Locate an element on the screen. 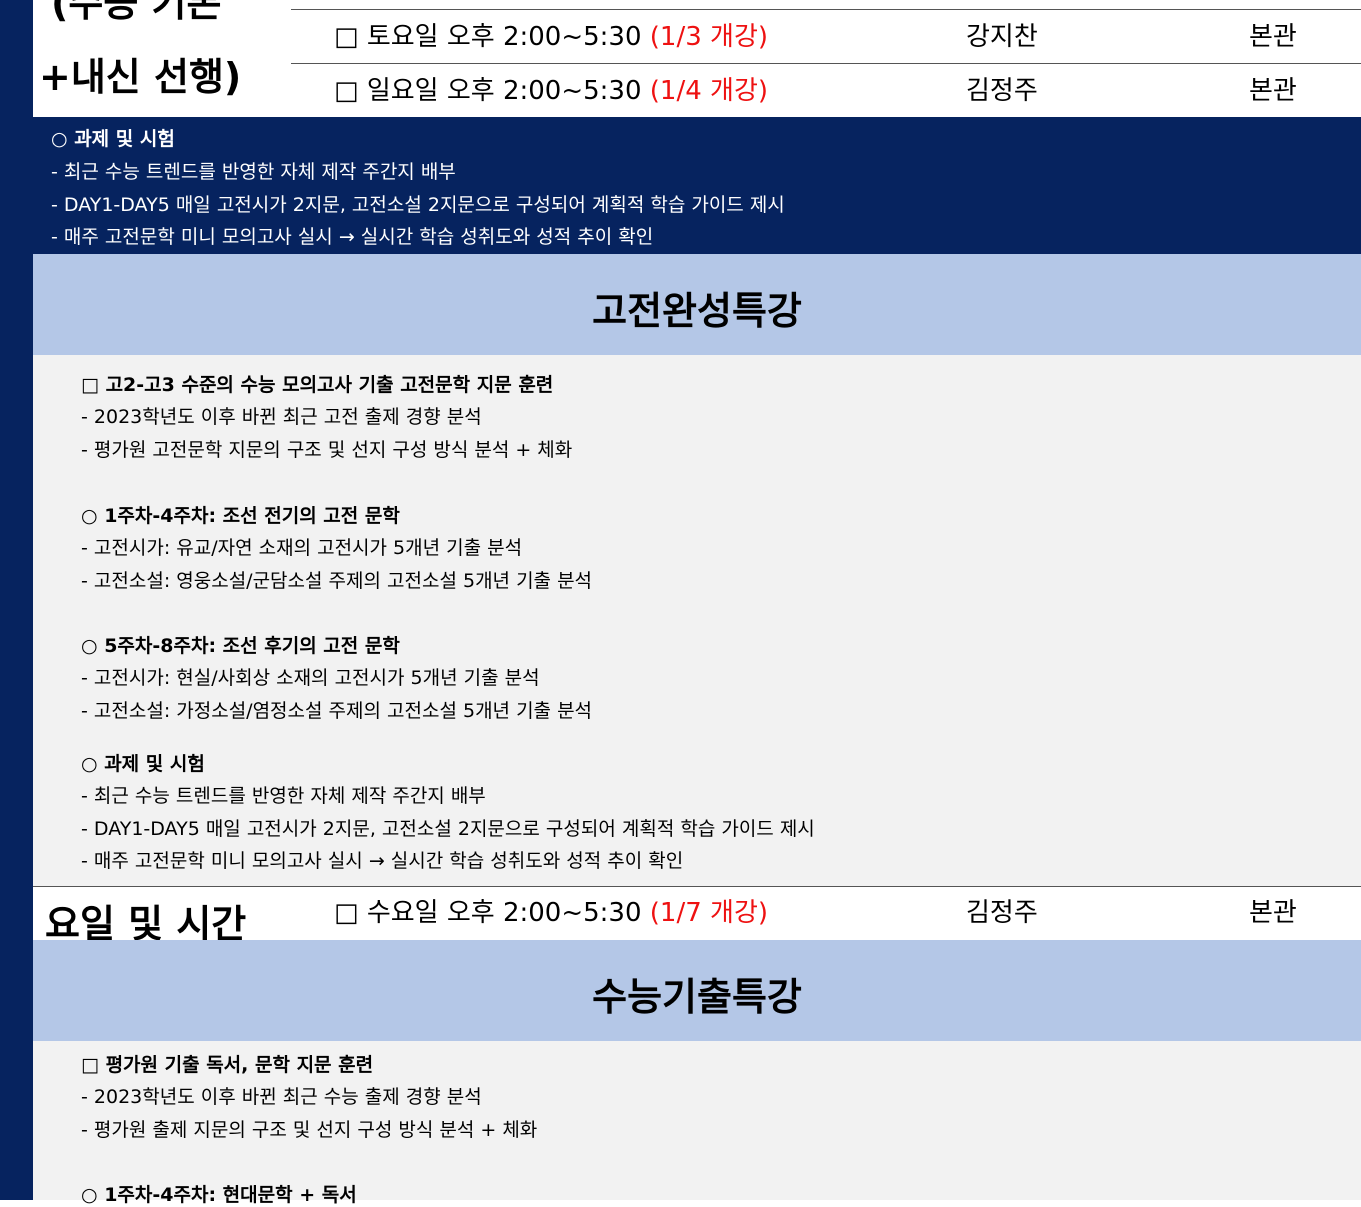 This screenshot has width=1361, height=1207. schedule-day-time: □ 일요일 오후 2:00~5:30 is located at coordinates (492, 91).